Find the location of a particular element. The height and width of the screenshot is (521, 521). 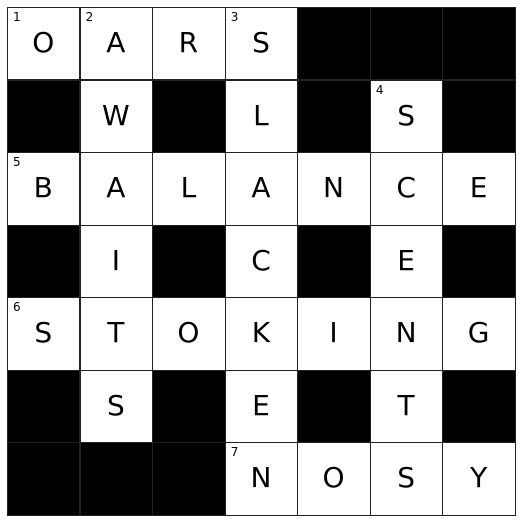

cell-letter: R is located at coordinates (188, 42).